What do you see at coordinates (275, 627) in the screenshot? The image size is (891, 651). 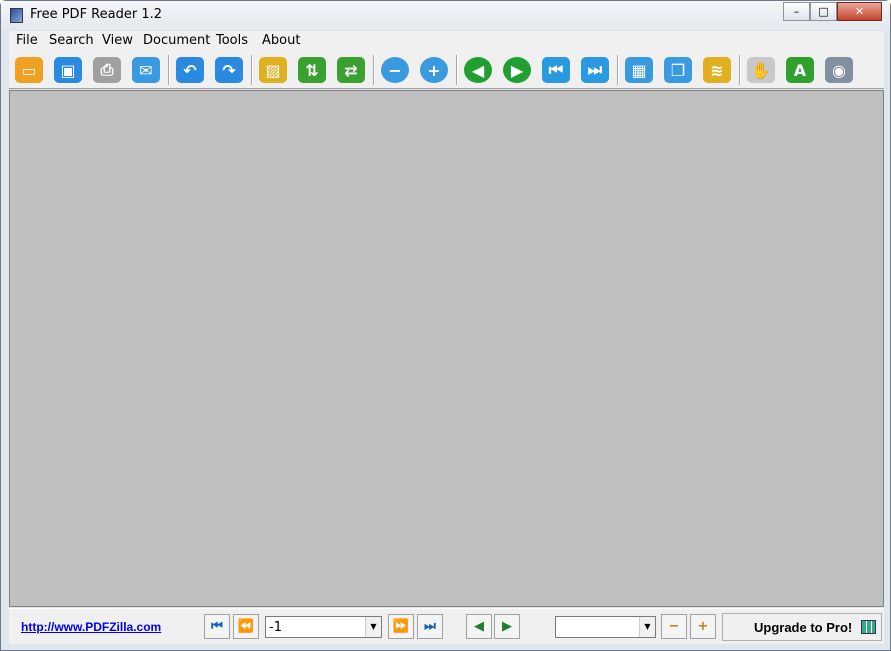 I see `page-number-value: -1` at bounding box center [275, 627].